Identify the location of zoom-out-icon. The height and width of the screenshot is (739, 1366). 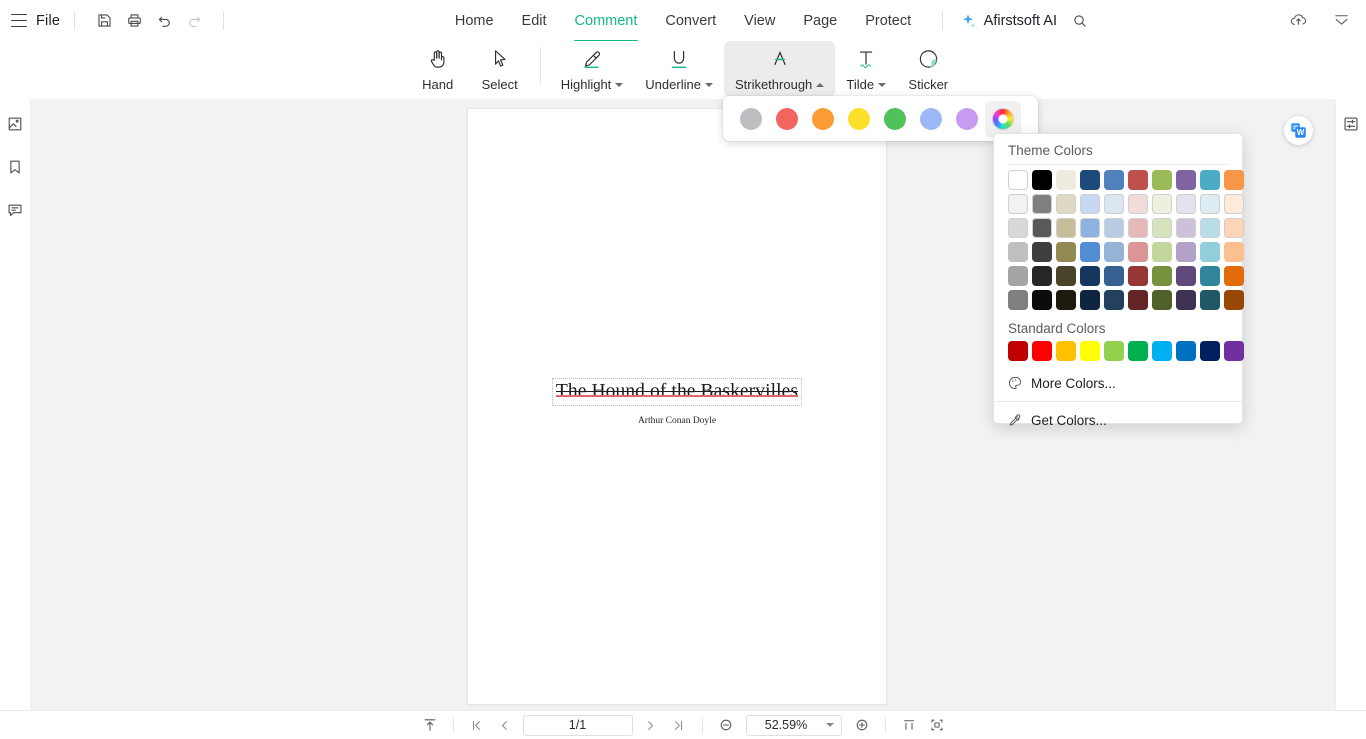
(726, 725).